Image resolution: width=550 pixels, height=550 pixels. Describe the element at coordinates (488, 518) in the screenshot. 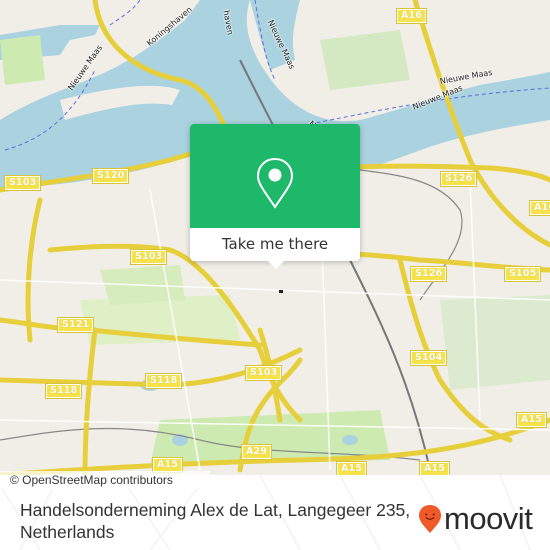

I see `moovit-wordmark: moovit` at that location.